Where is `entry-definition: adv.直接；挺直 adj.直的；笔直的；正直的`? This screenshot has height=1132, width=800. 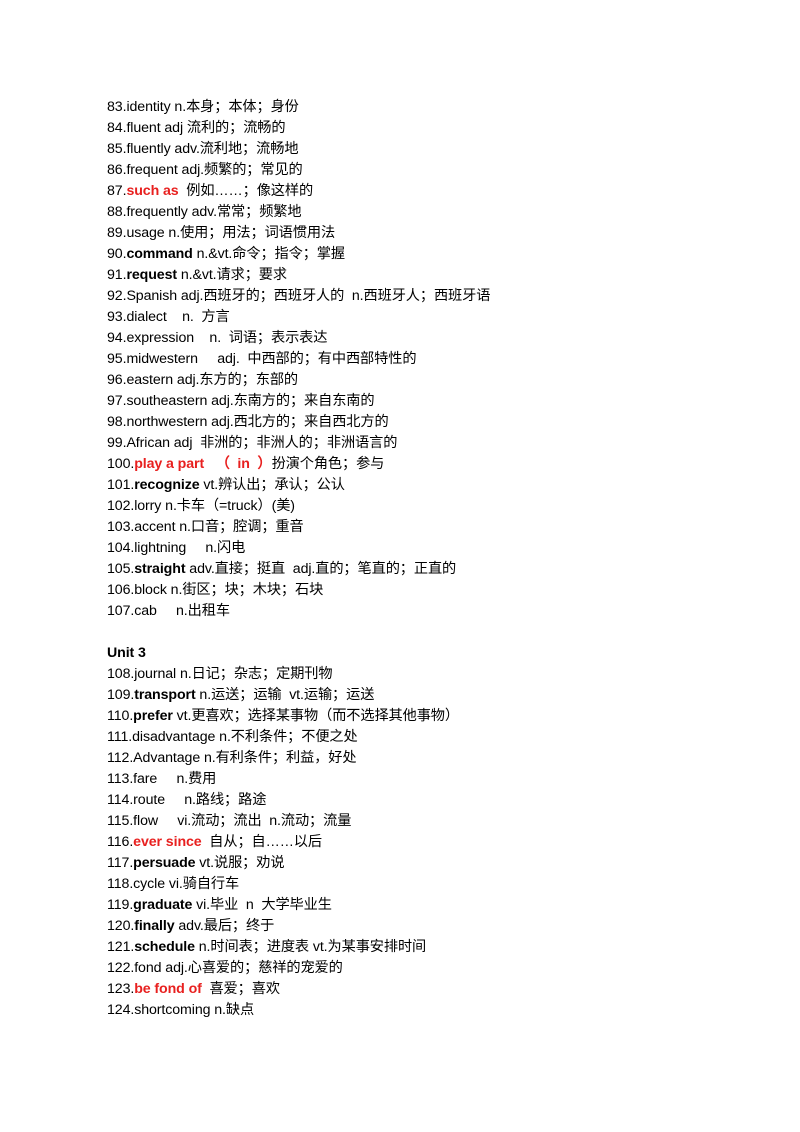
entry-definition: adv.直接；挺直 adj.直的；笔直的；正直的 is located at coordinates (321, 569).